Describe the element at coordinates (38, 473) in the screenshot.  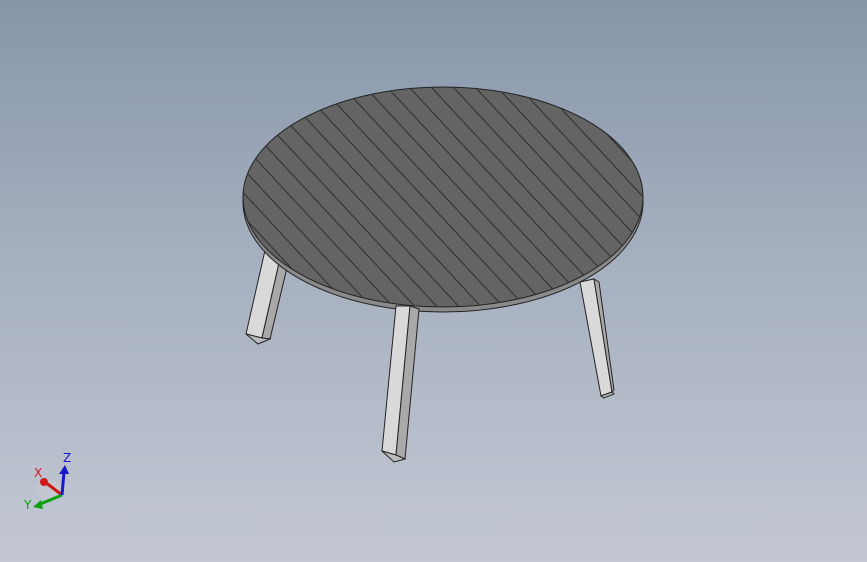
I see `x-axis-label: X` at that location.